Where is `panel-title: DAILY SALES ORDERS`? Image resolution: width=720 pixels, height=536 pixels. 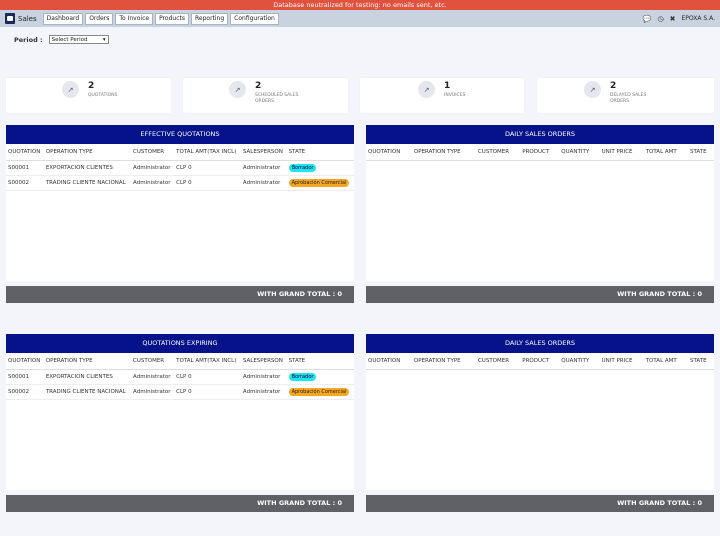 panel-title: DAILY SALES ORDERS is located at coordinates (540, 134).